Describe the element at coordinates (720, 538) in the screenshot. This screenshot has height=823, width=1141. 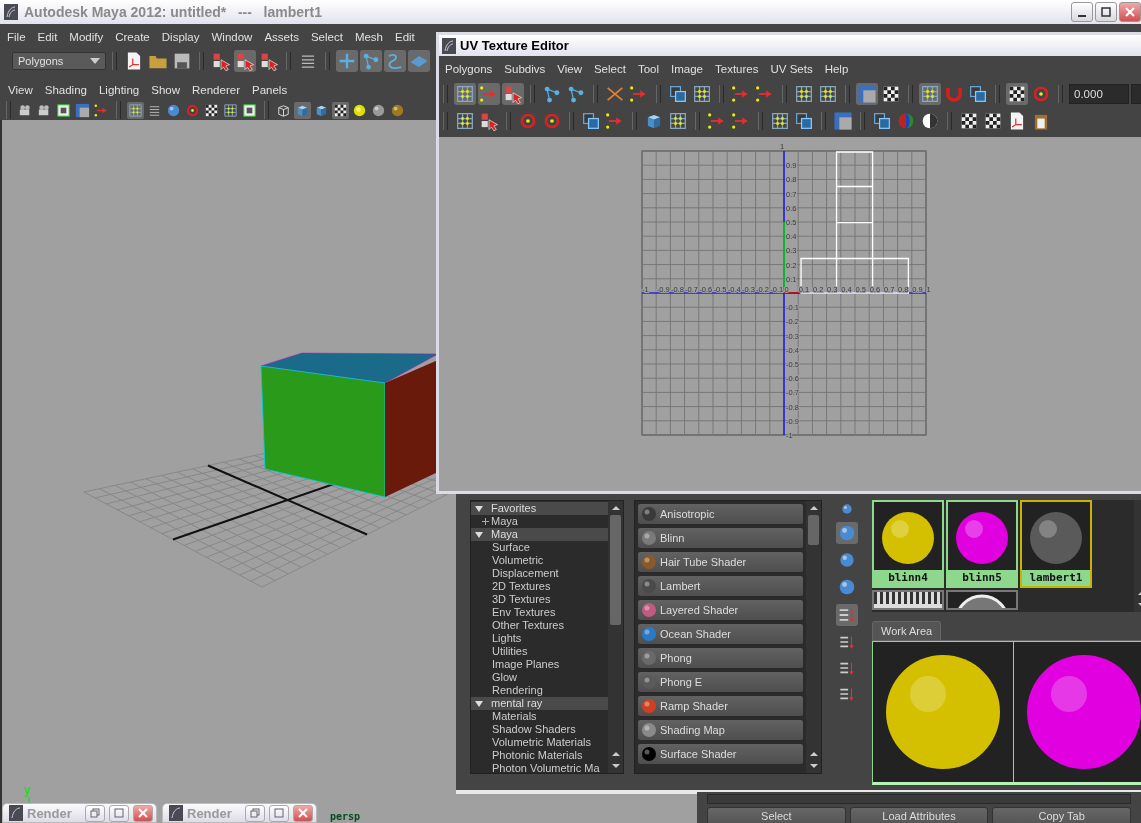
I see `shader-button: Blinn` at that location.